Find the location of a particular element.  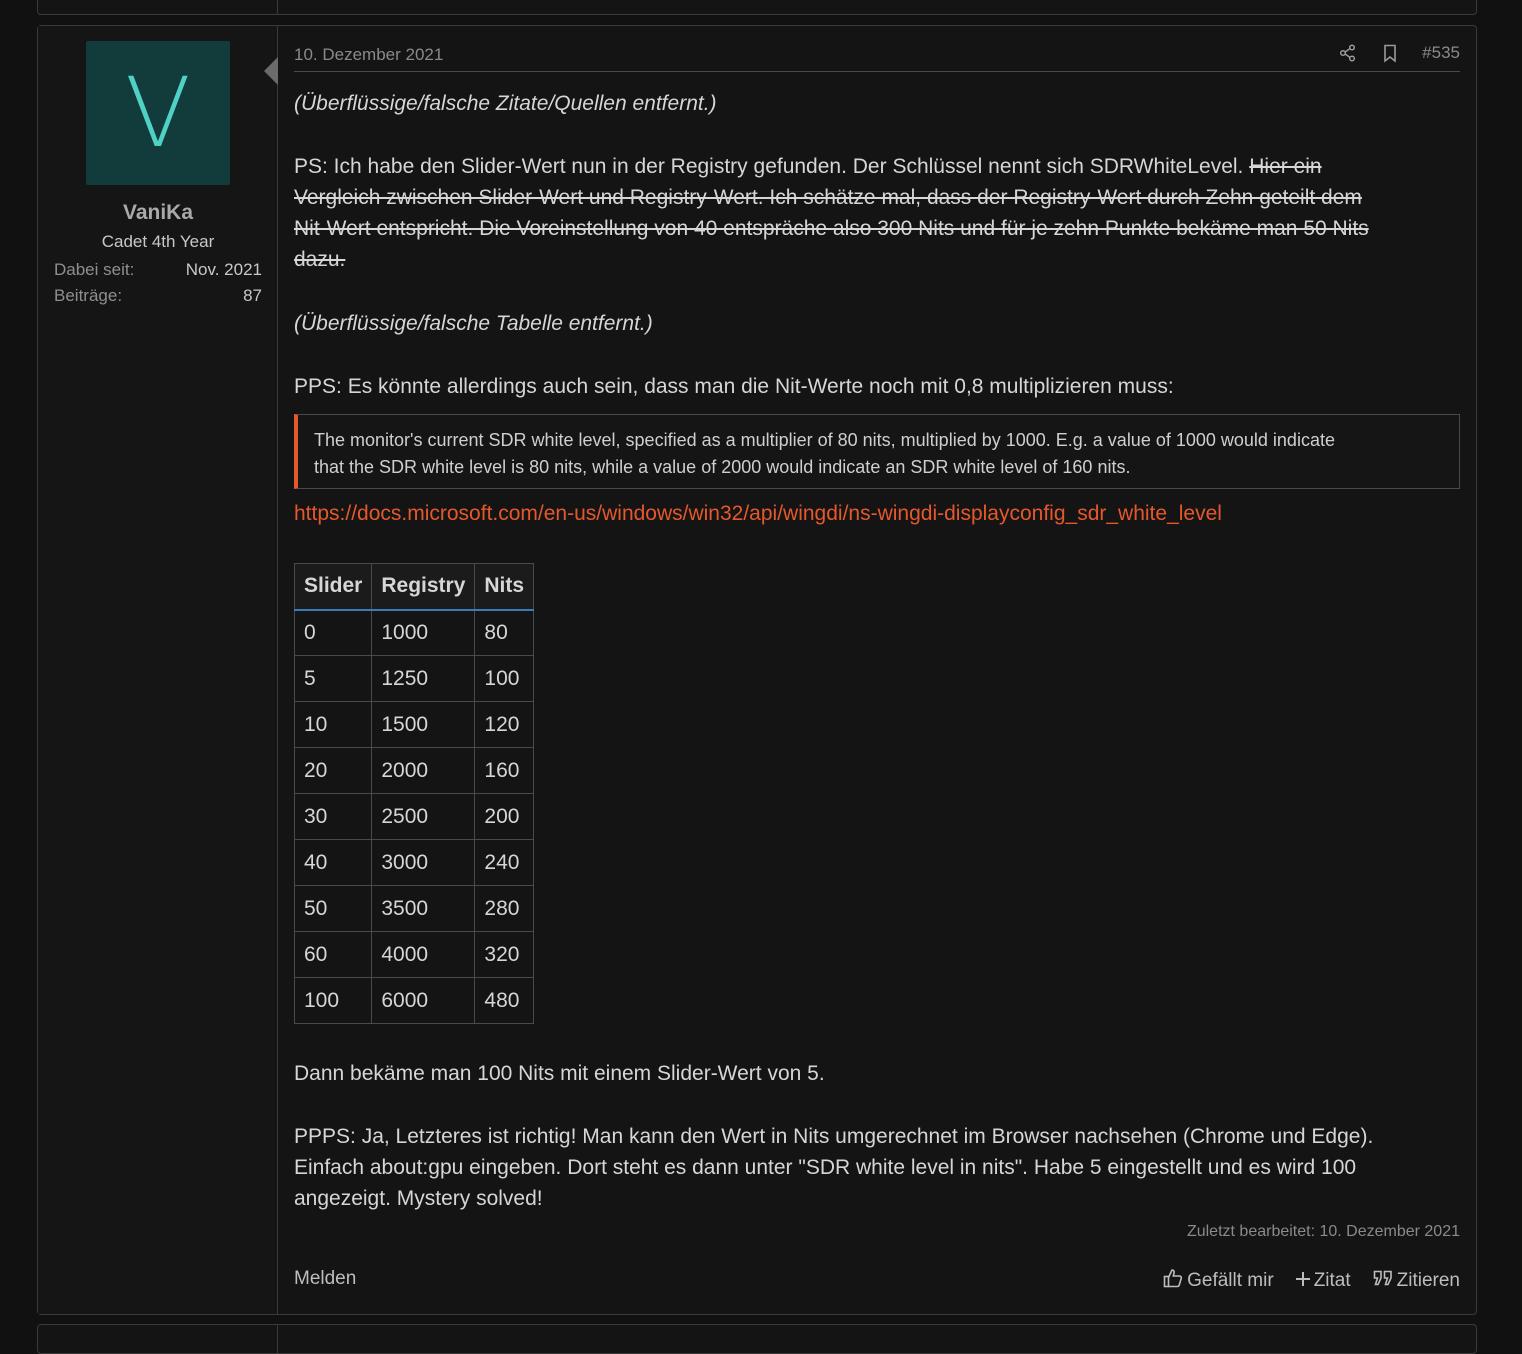

bookmark-icon is located at coordinates (1390, 53).